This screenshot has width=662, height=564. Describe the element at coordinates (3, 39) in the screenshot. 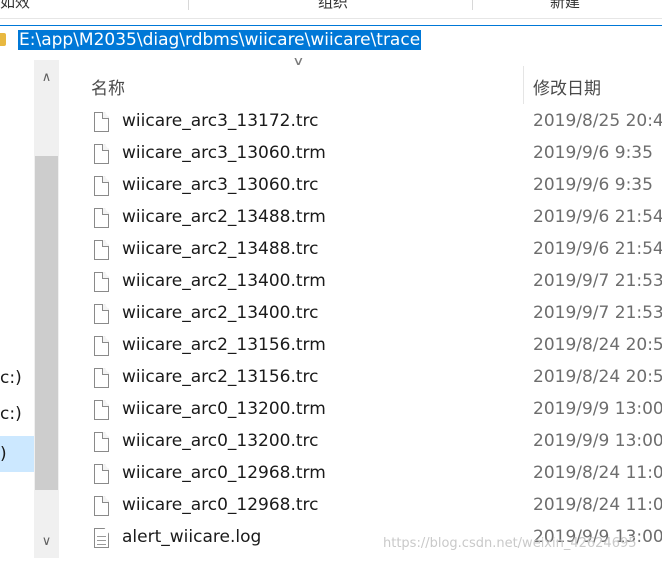

I see `folder-icon` at that location.